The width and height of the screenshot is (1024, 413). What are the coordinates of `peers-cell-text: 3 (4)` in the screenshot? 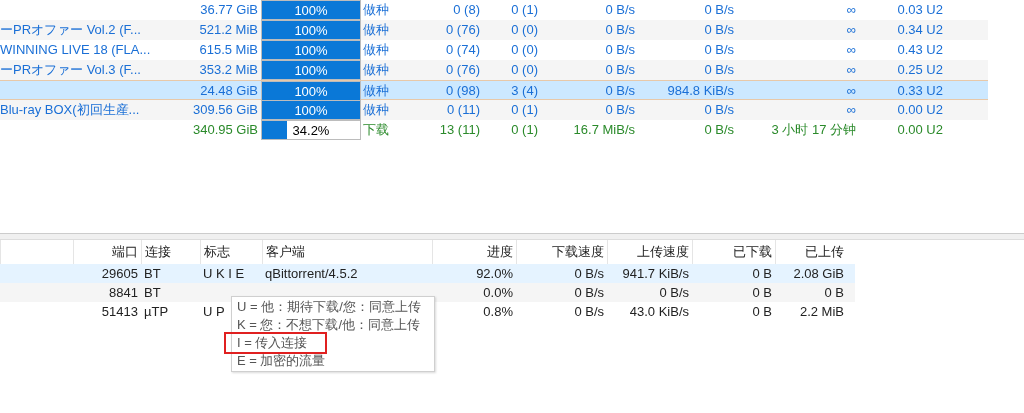 It's located at (524, 91).